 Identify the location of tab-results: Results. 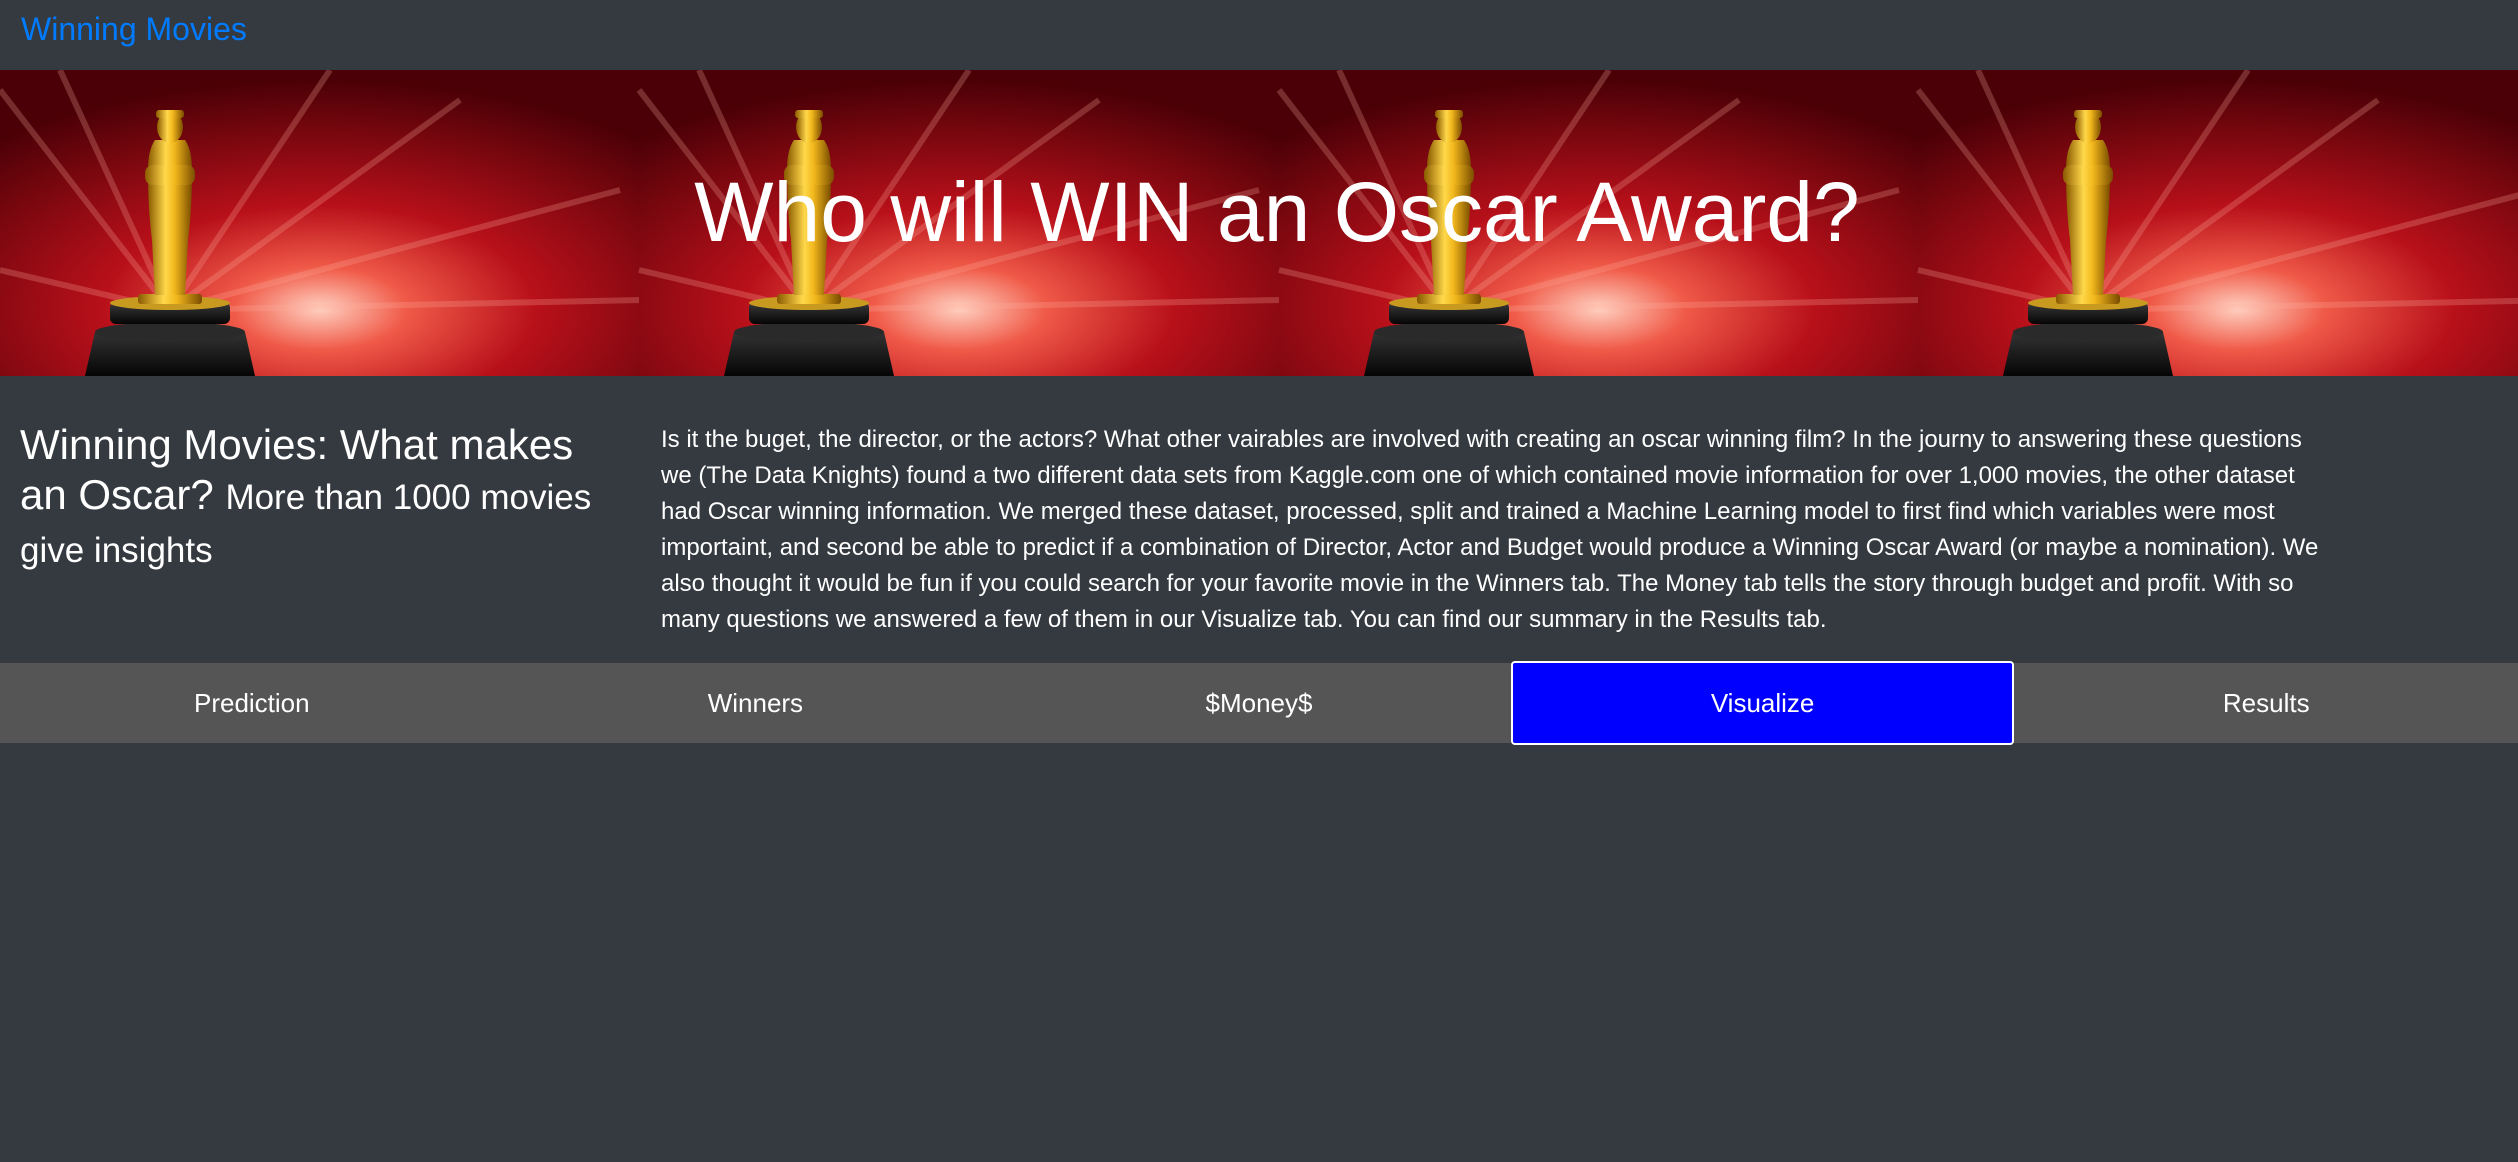
(2266, 703).